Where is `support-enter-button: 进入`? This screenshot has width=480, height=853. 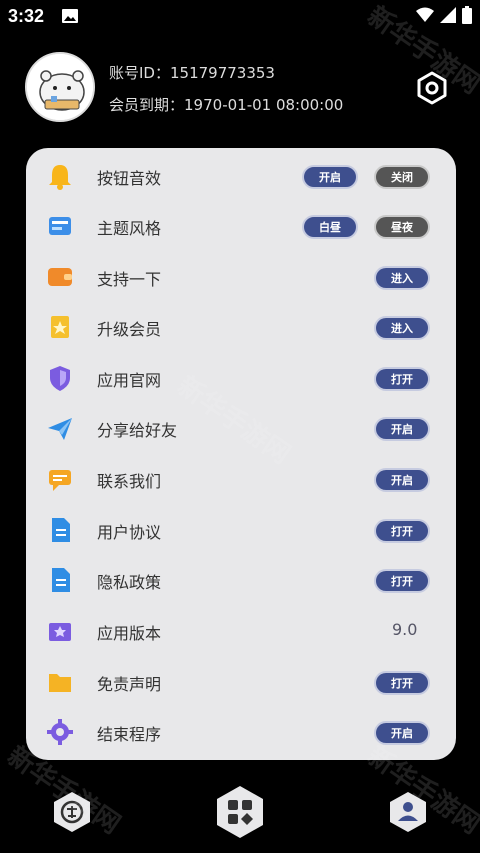 support-enter-button: 进入 is located at coordinates (402, 278).